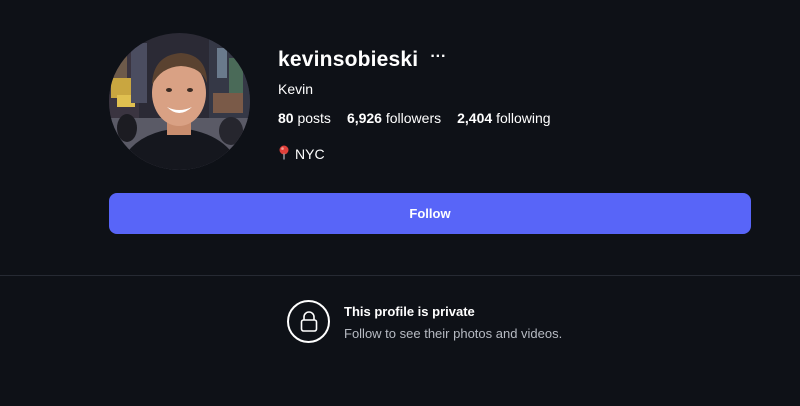 Image resolution: width=800 pixels, height=406 pixels. I want to click on username-row: kevinsobieski ···, so click(362, 60).